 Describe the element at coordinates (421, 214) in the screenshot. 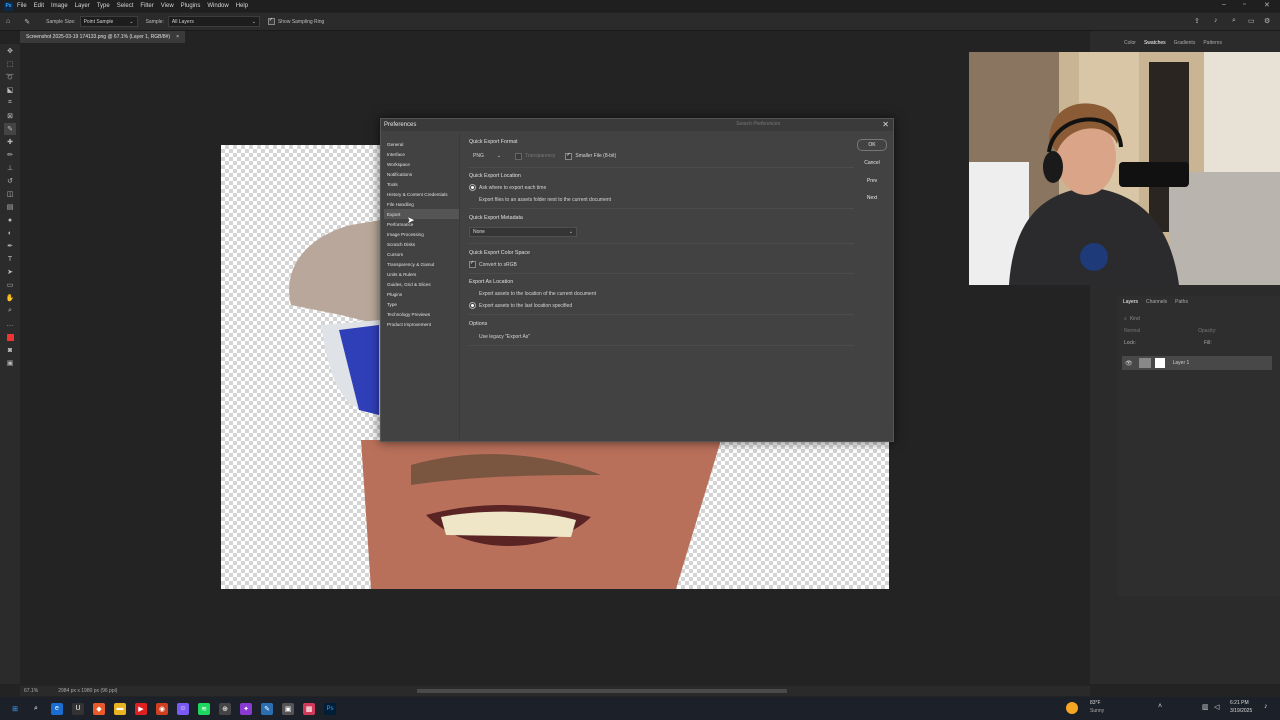

I see `nav-export: Export` at that location.